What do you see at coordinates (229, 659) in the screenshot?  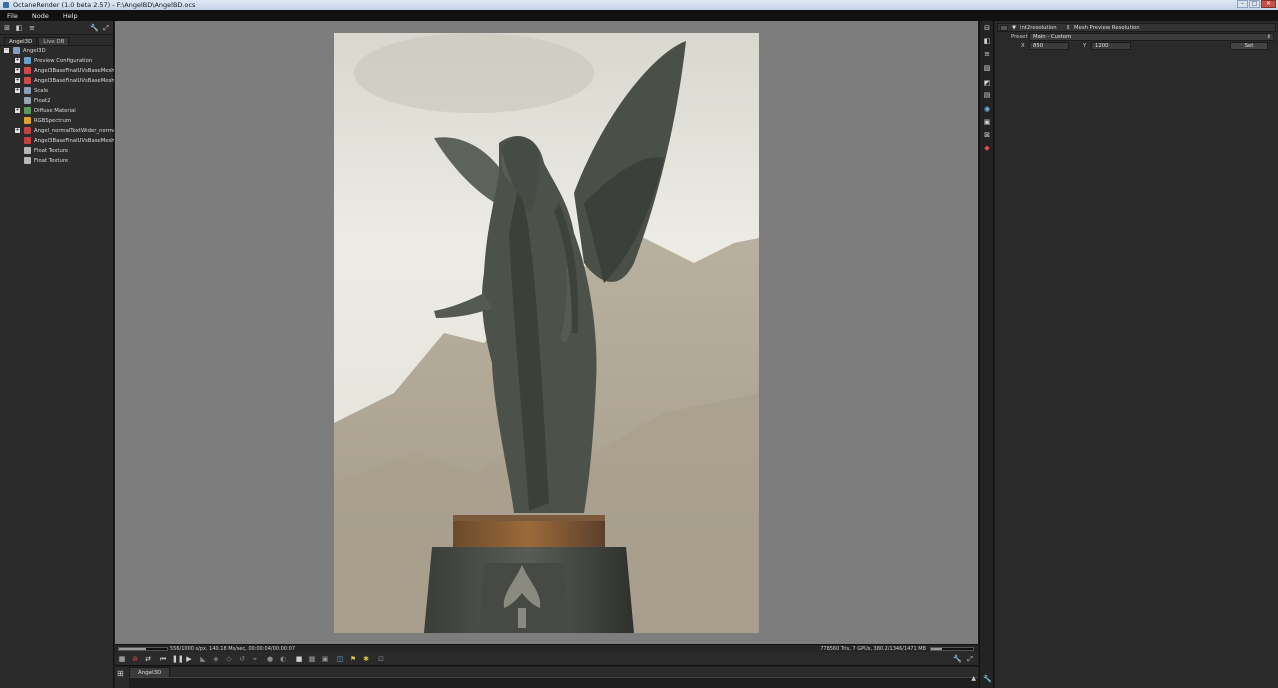 I see `material-picker-icon: ◇` at bounding box center [229, 659].